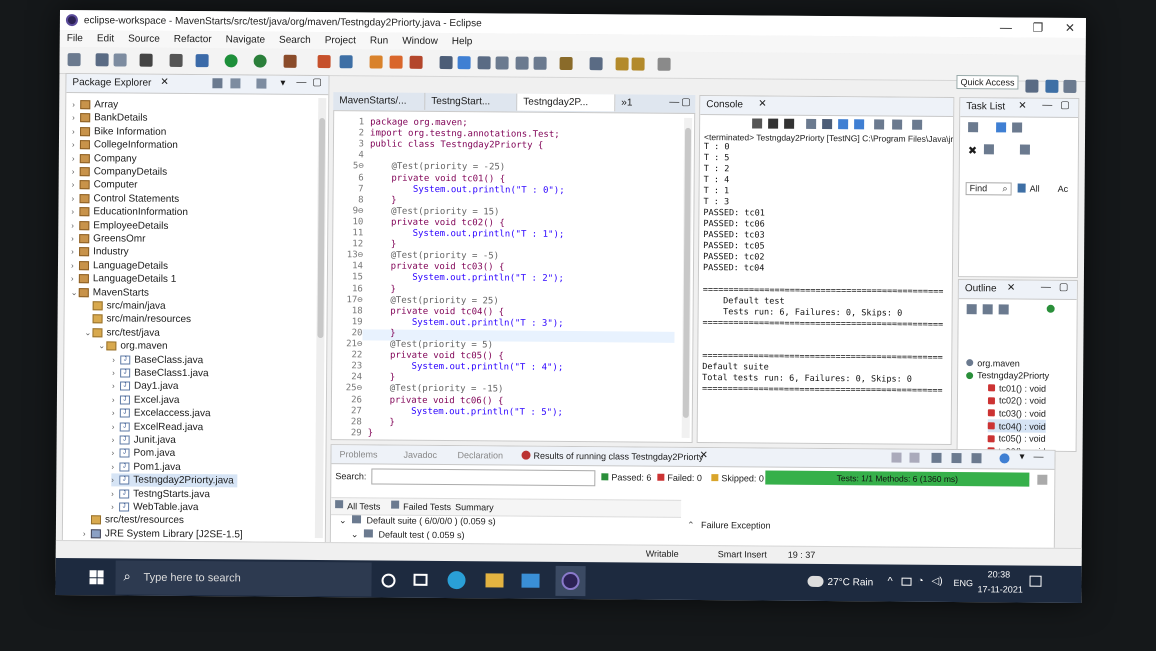  What do you see at coordinates (540, 63) in the screenshot?
I see `pin-editor-icon` at bounding box center [540, 63].